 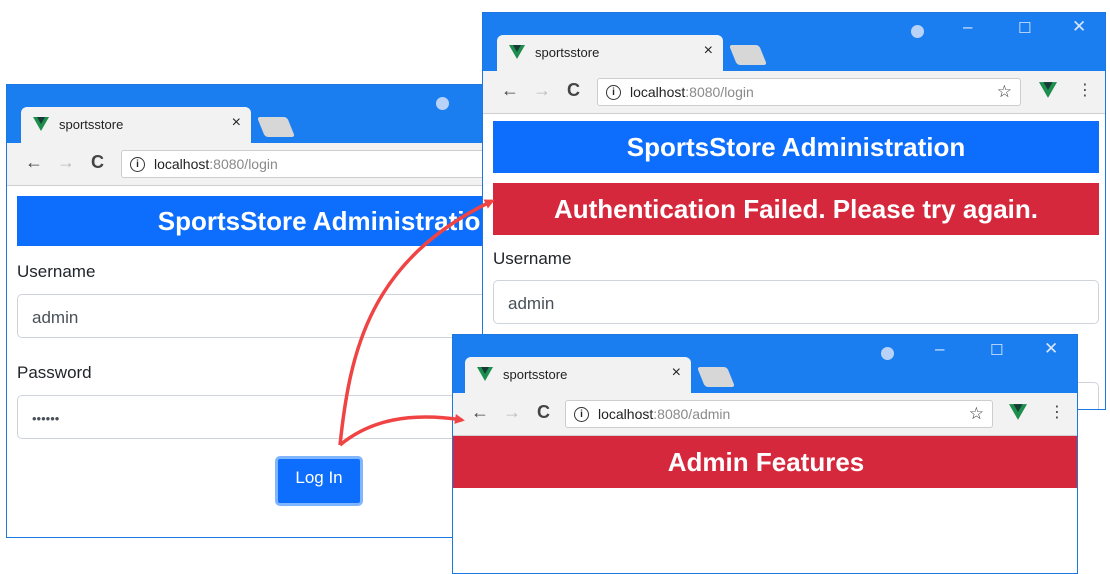 I want to click on browser-toolbar: ← → C i localhost:8080/admin ☆ ⋮, so click(x=765, y=414).